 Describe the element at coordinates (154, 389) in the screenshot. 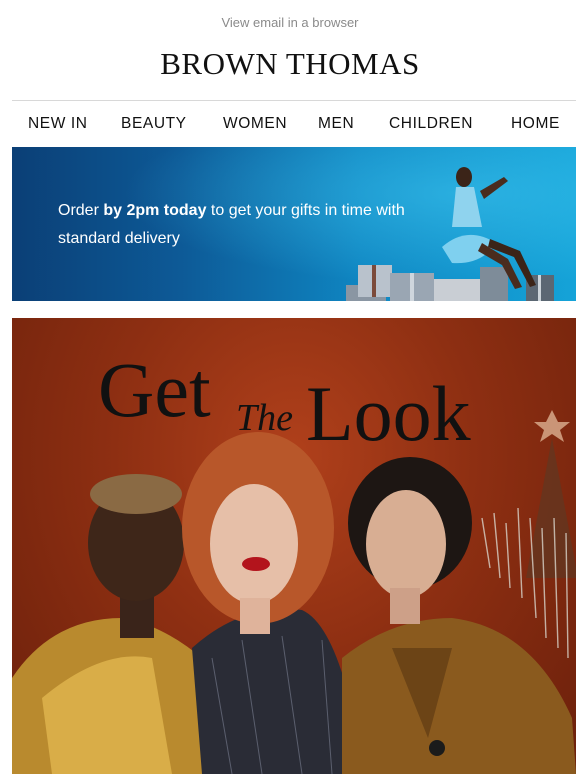

I see `title-get: Get` at that location.